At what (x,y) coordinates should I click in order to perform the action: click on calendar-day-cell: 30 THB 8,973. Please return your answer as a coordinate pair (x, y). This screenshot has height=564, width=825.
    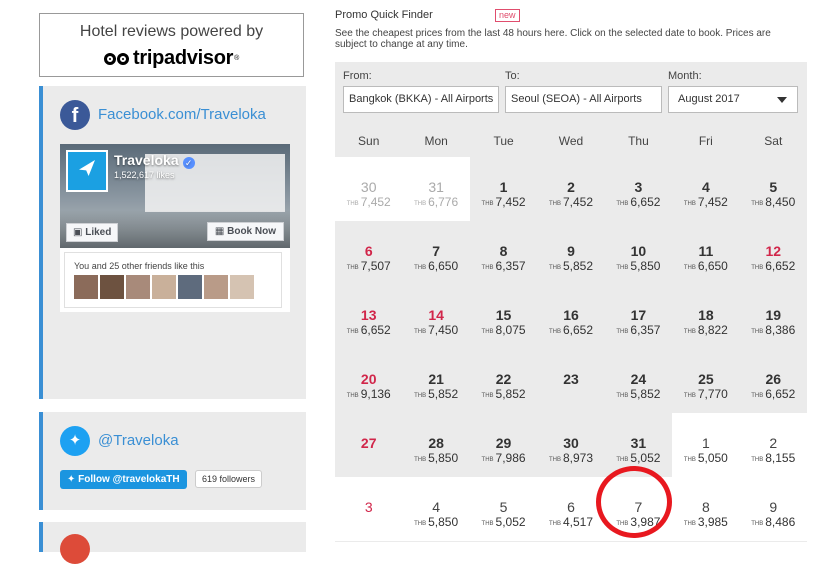
    Looking at the image, I should click on (570, 445).